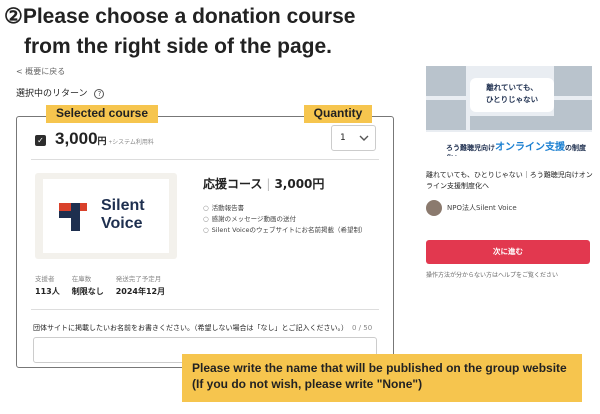  Describe the element at coordinates (364, 143) in the screenshot. I see `chevron-down-icon` at that location.